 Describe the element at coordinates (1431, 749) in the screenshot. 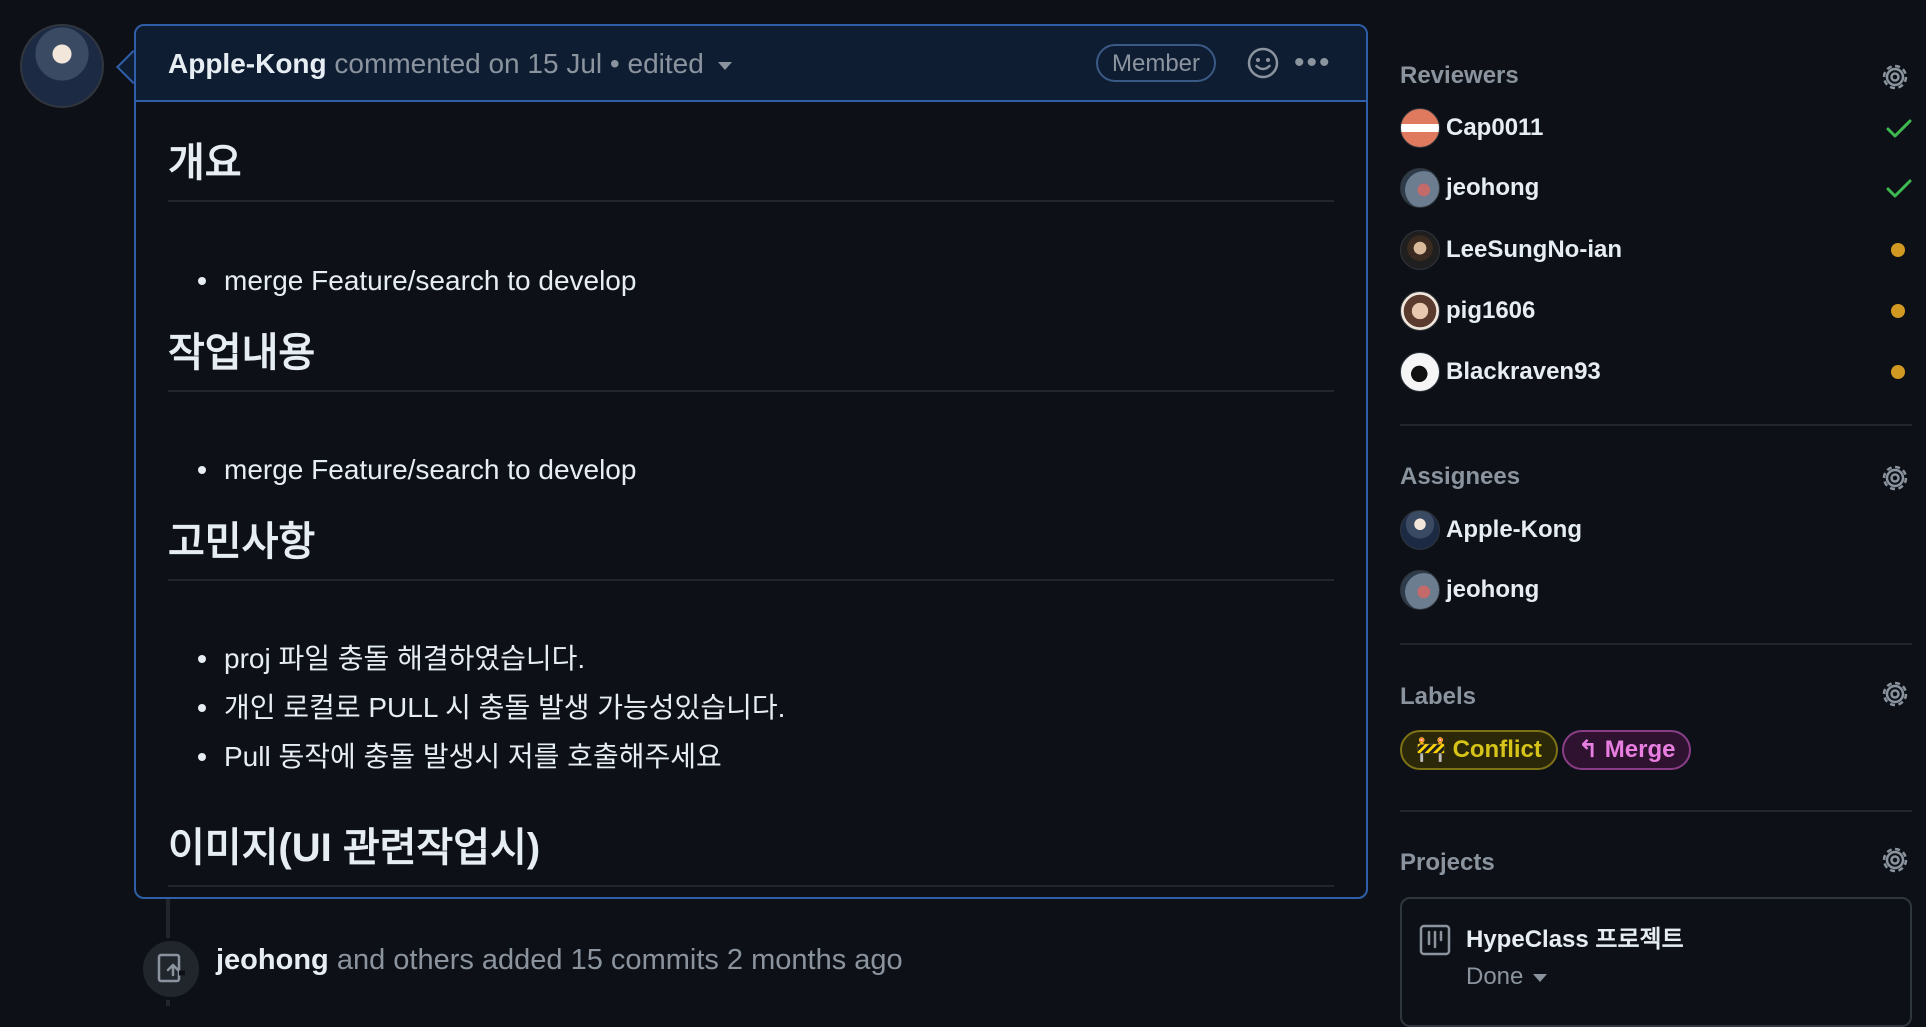

I see `construction-icon: 🚧` at that location.